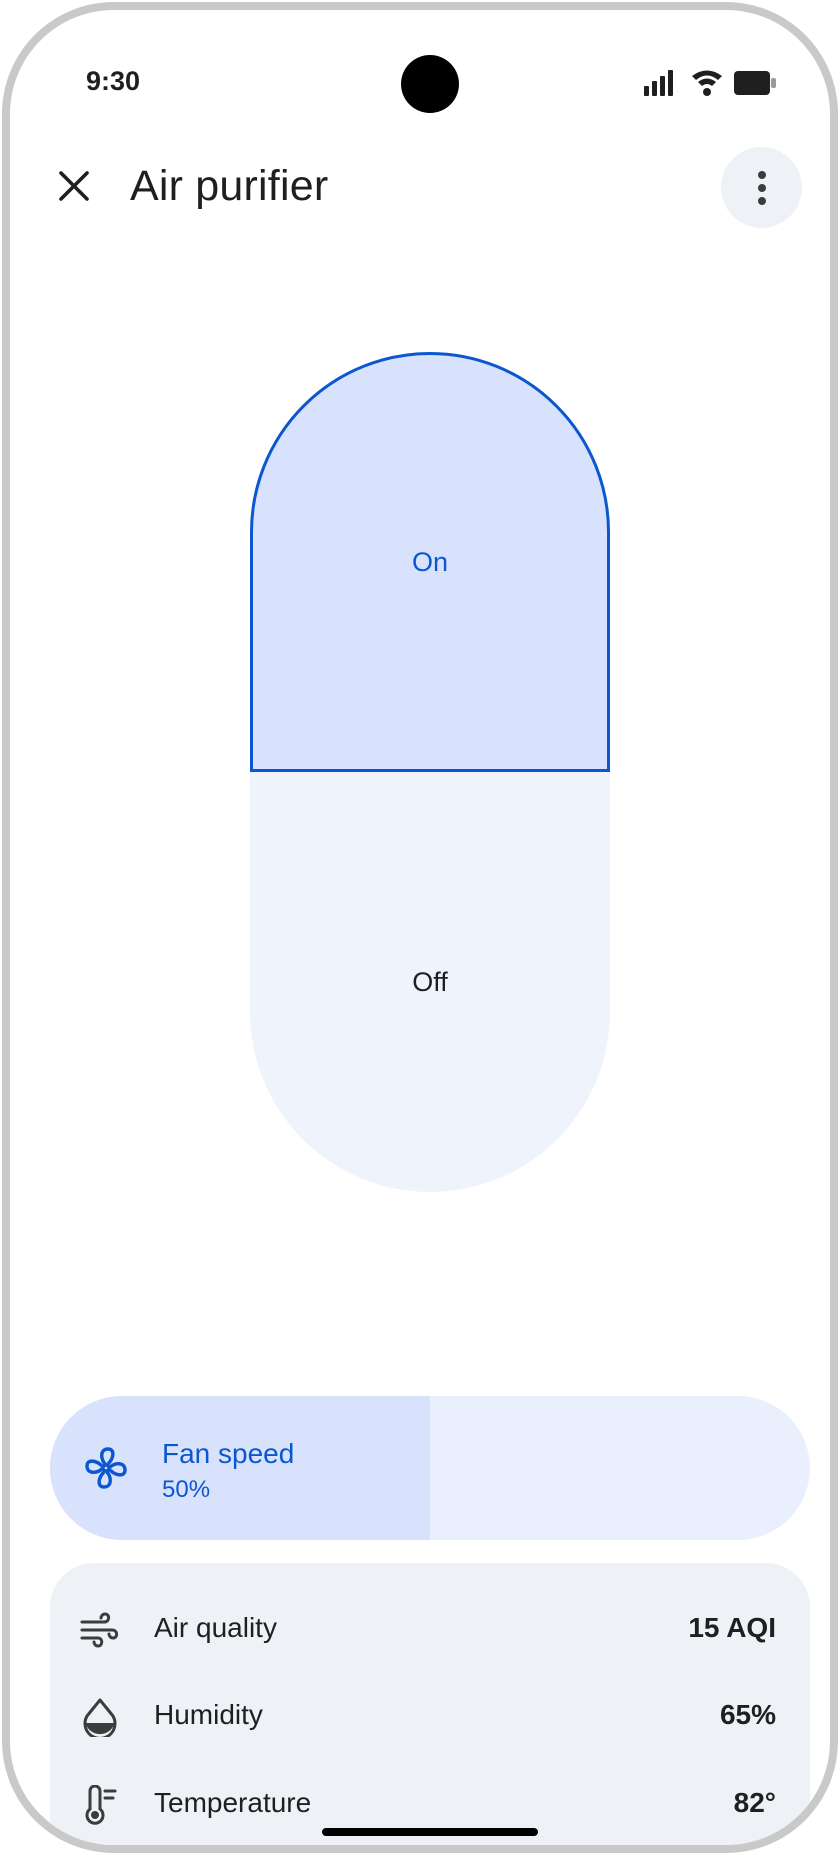 The width and height of the screenshot is (840, 1855). Describe the element at coordinates (747, 1714) in the screenshot. I see `sensor-value: 65%` at that location.